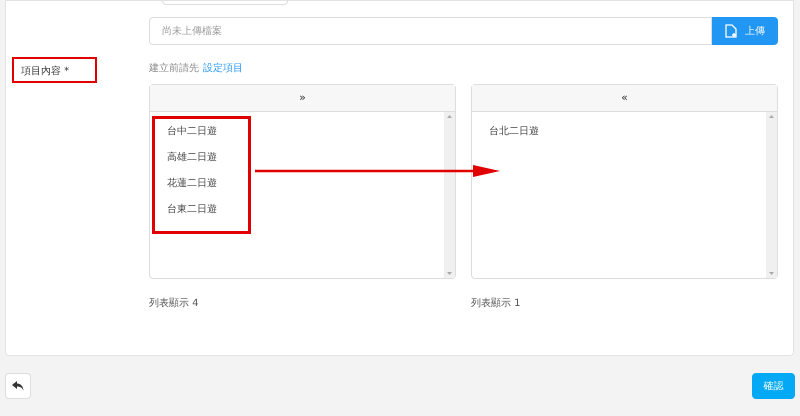  What do you see at coordinates (302, 98) in the screenshot?
I see `move-all-button: »` at bounding box center [302, 98].